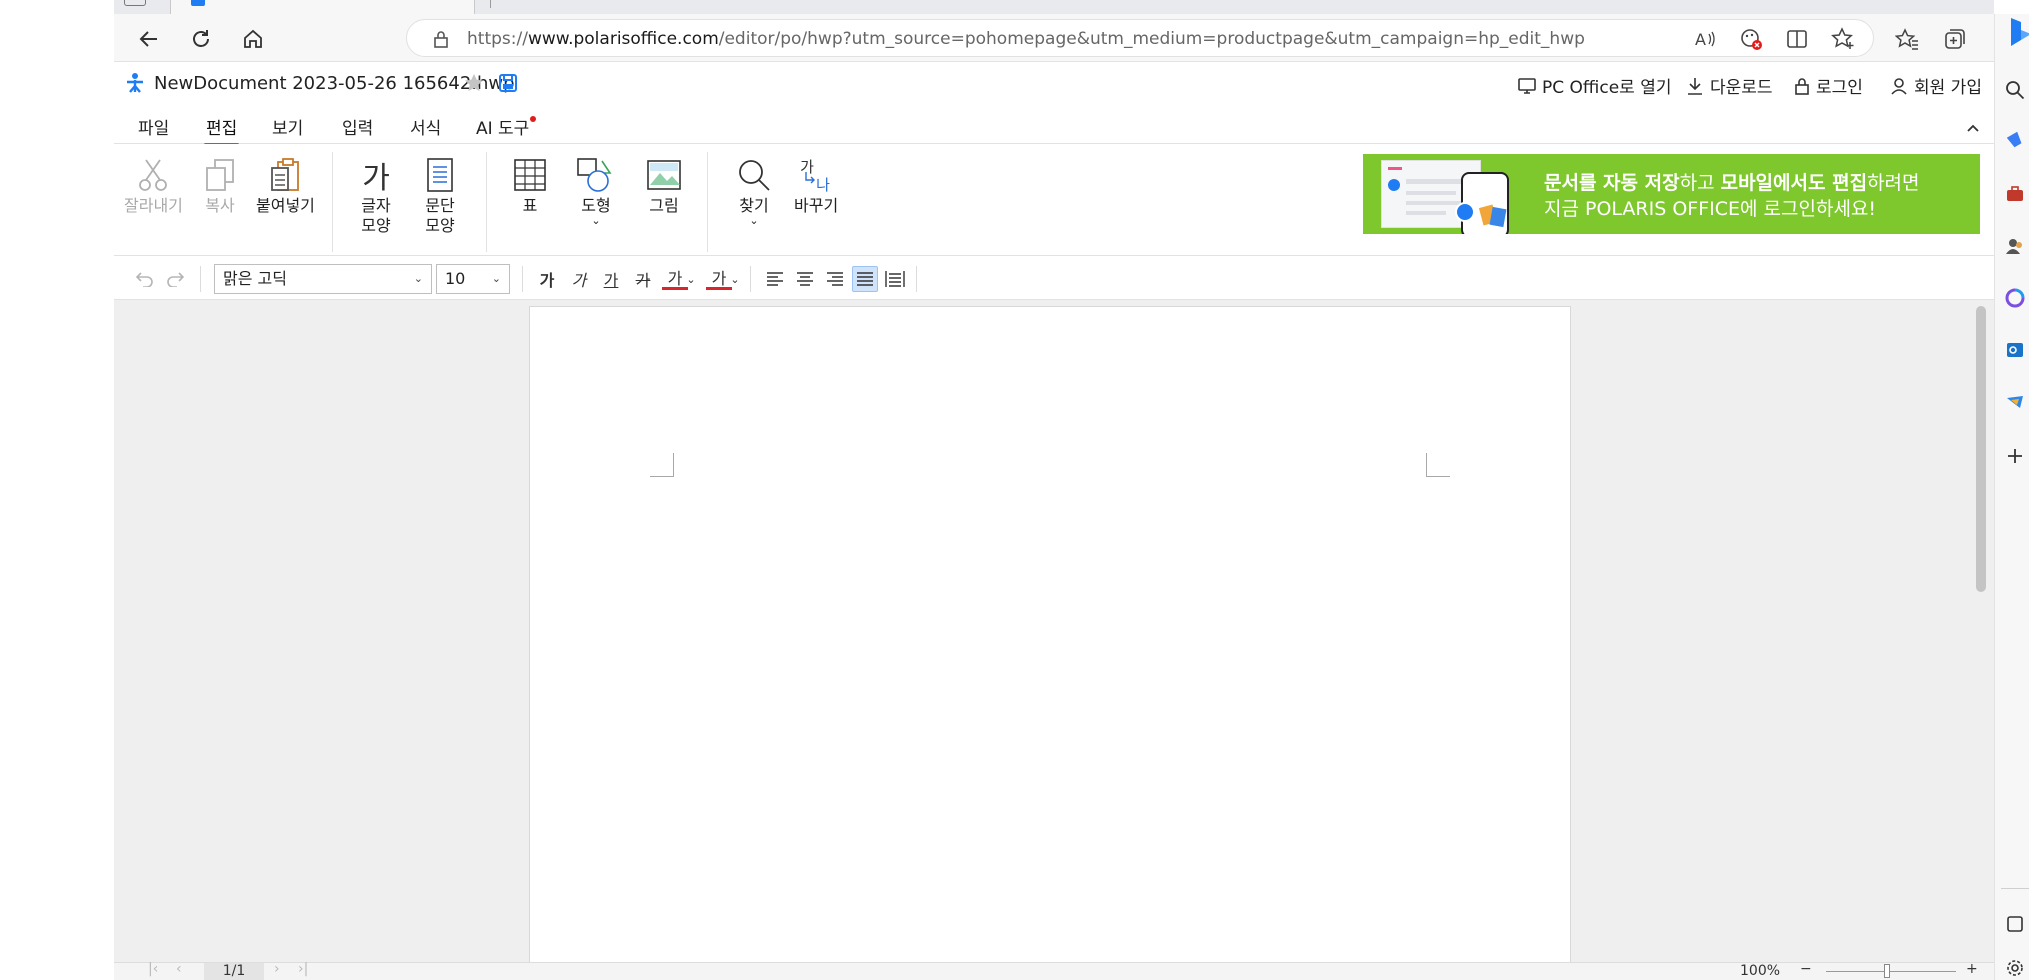 This screenshot has width=2029, height=980. Describe the element at coordinates (916, 279) in the screenshot. I see `format-divider` at that location.